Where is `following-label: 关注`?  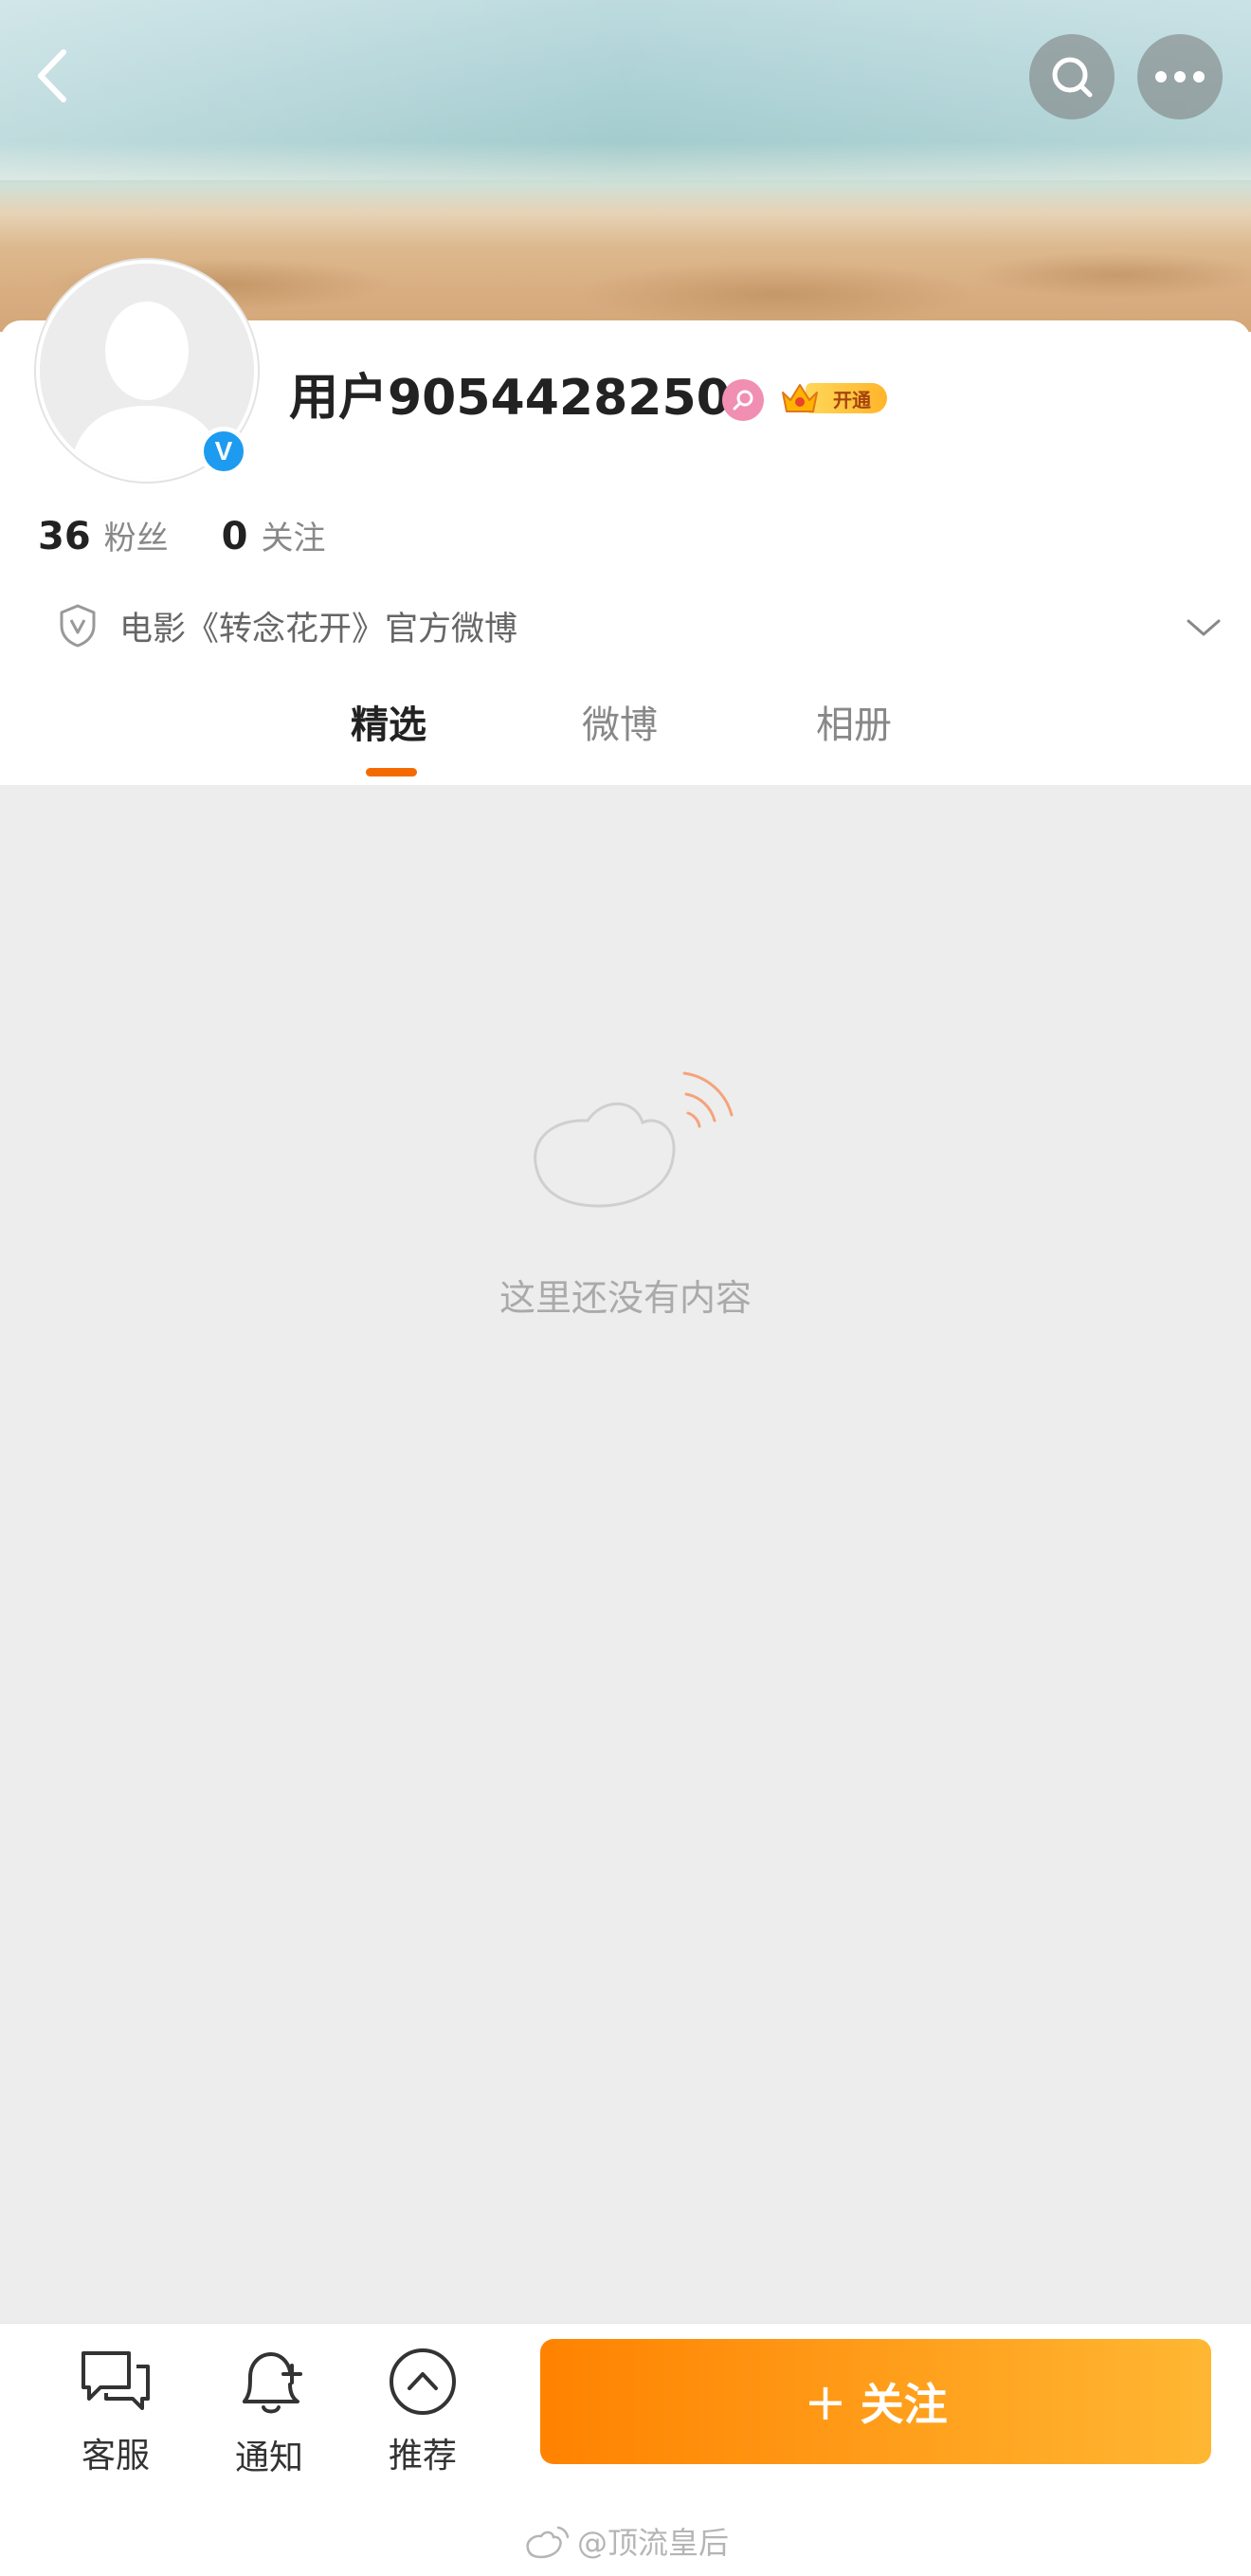 following-label: 关注 is located at coordinates (294, 535).